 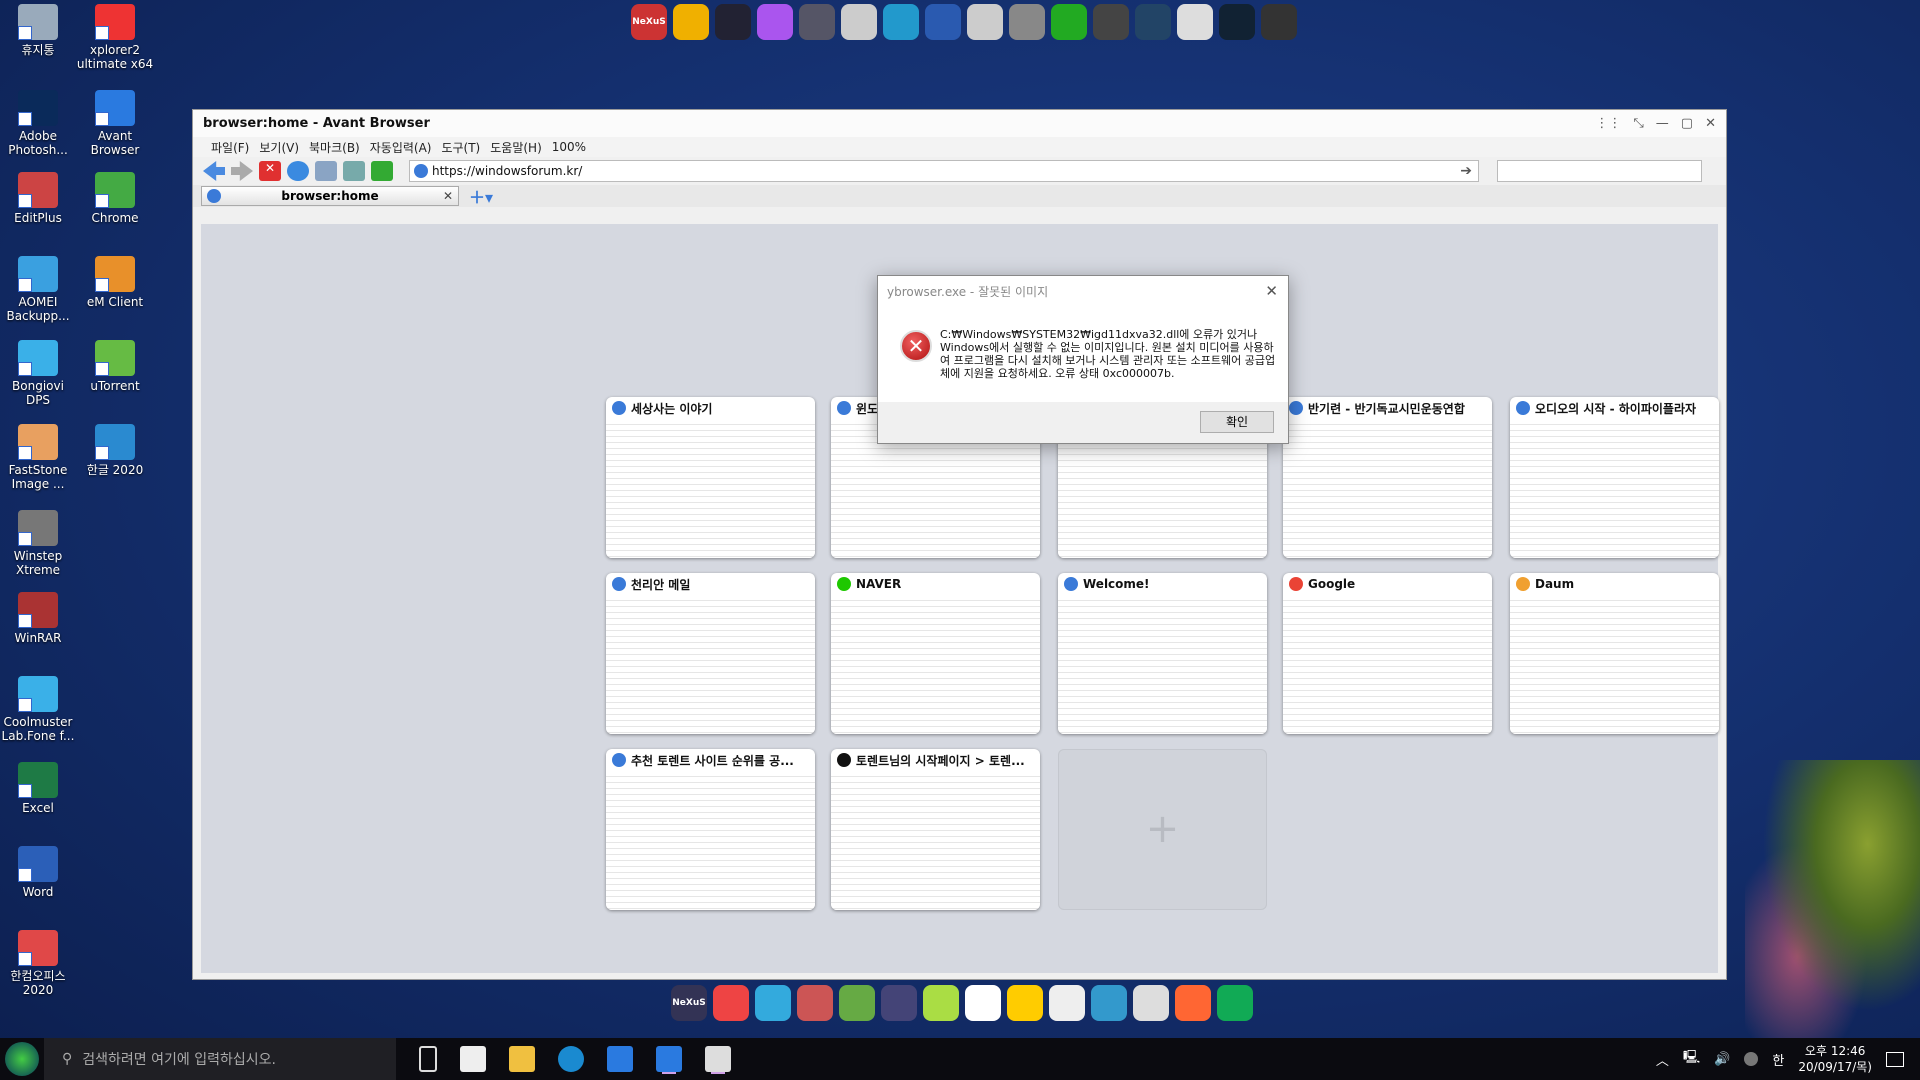 I want to click on desktop-icon: uTorrent, so click(x=115, y=366).